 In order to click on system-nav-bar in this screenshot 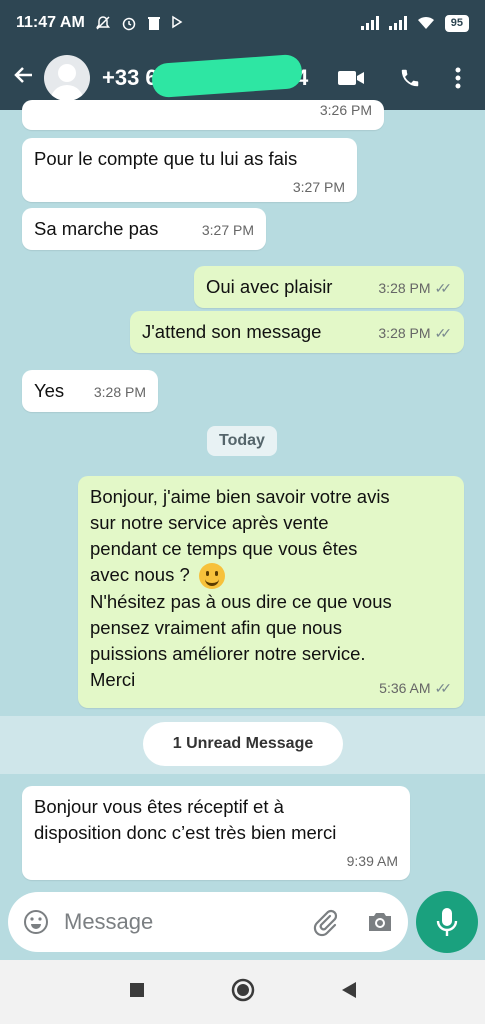, I will do `click(242, 992)`.